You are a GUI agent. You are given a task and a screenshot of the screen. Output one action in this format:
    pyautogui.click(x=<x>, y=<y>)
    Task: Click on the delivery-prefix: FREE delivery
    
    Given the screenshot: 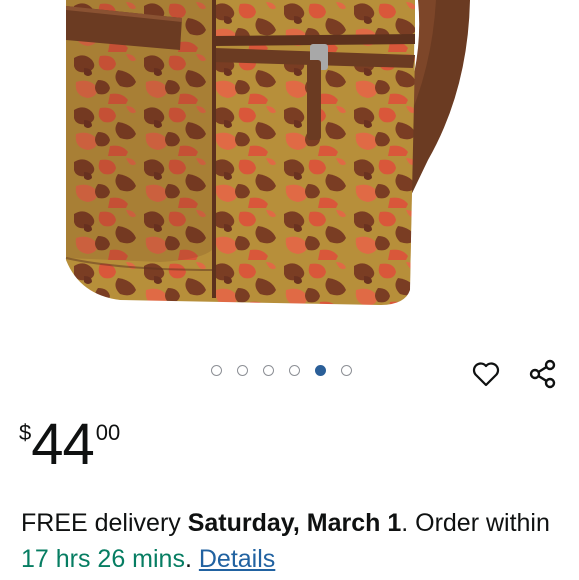 What is the action you would take?
    pyautogui.click(x=104, y=523)
    